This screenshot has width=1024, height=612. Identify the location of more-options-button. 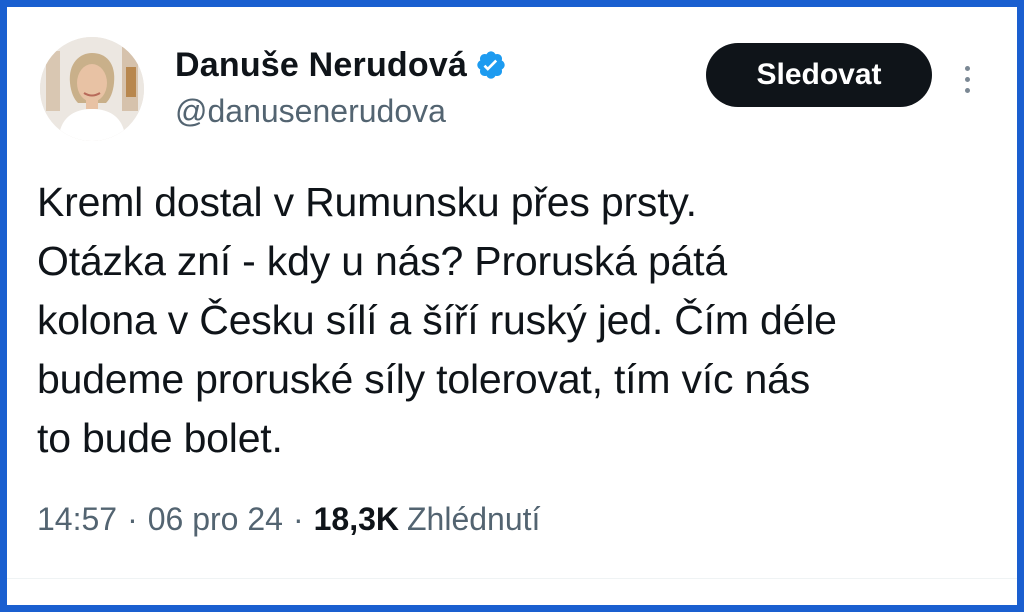
(967, 79).